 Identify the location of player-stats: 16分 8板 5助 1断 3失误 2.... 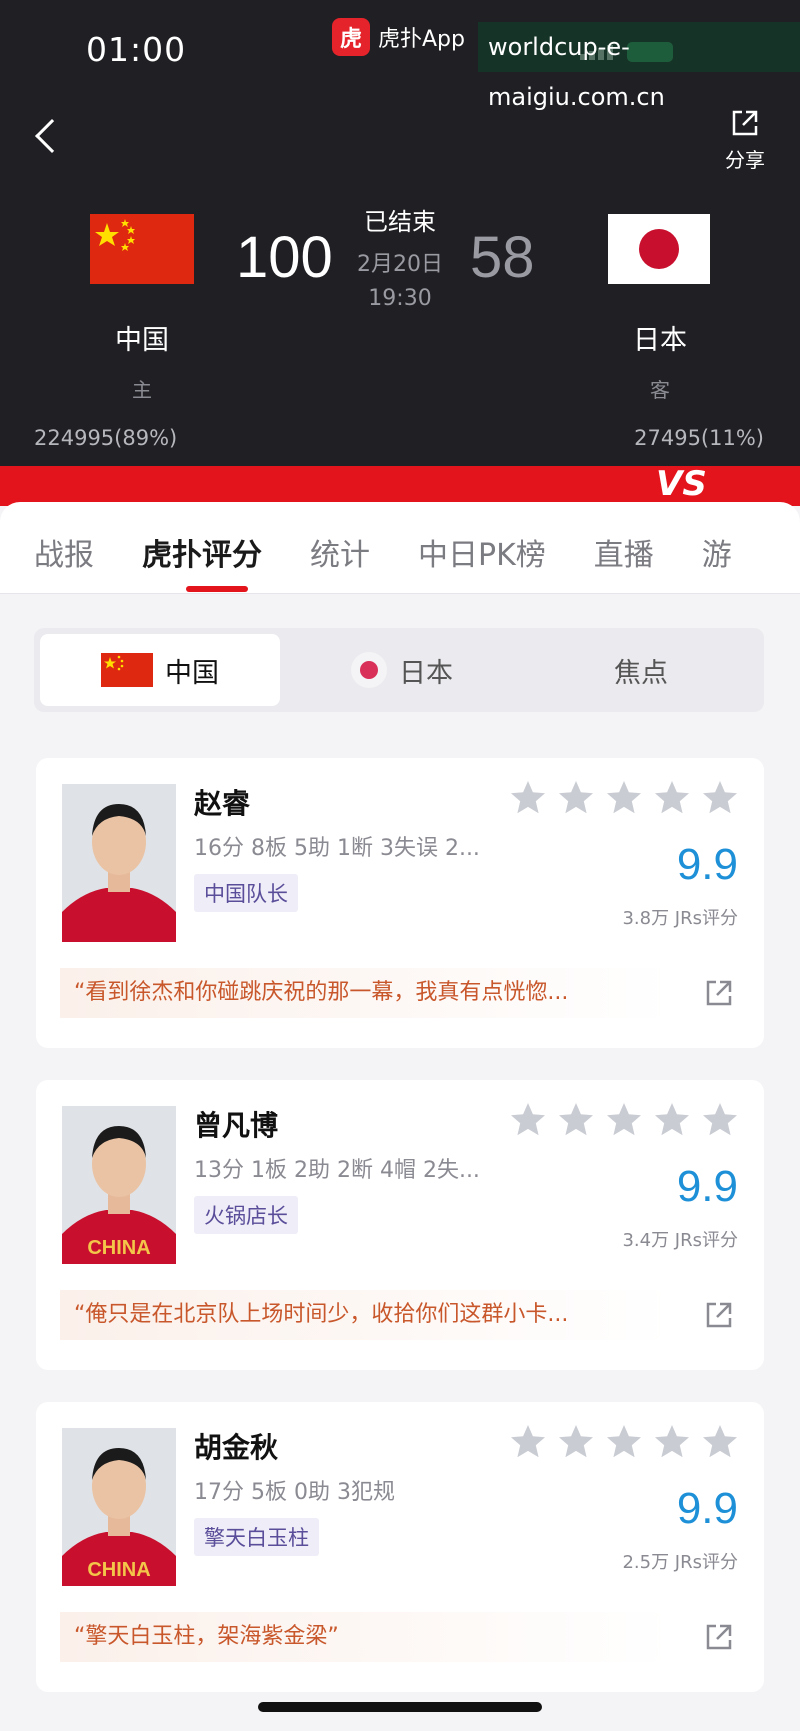
(337, 848).